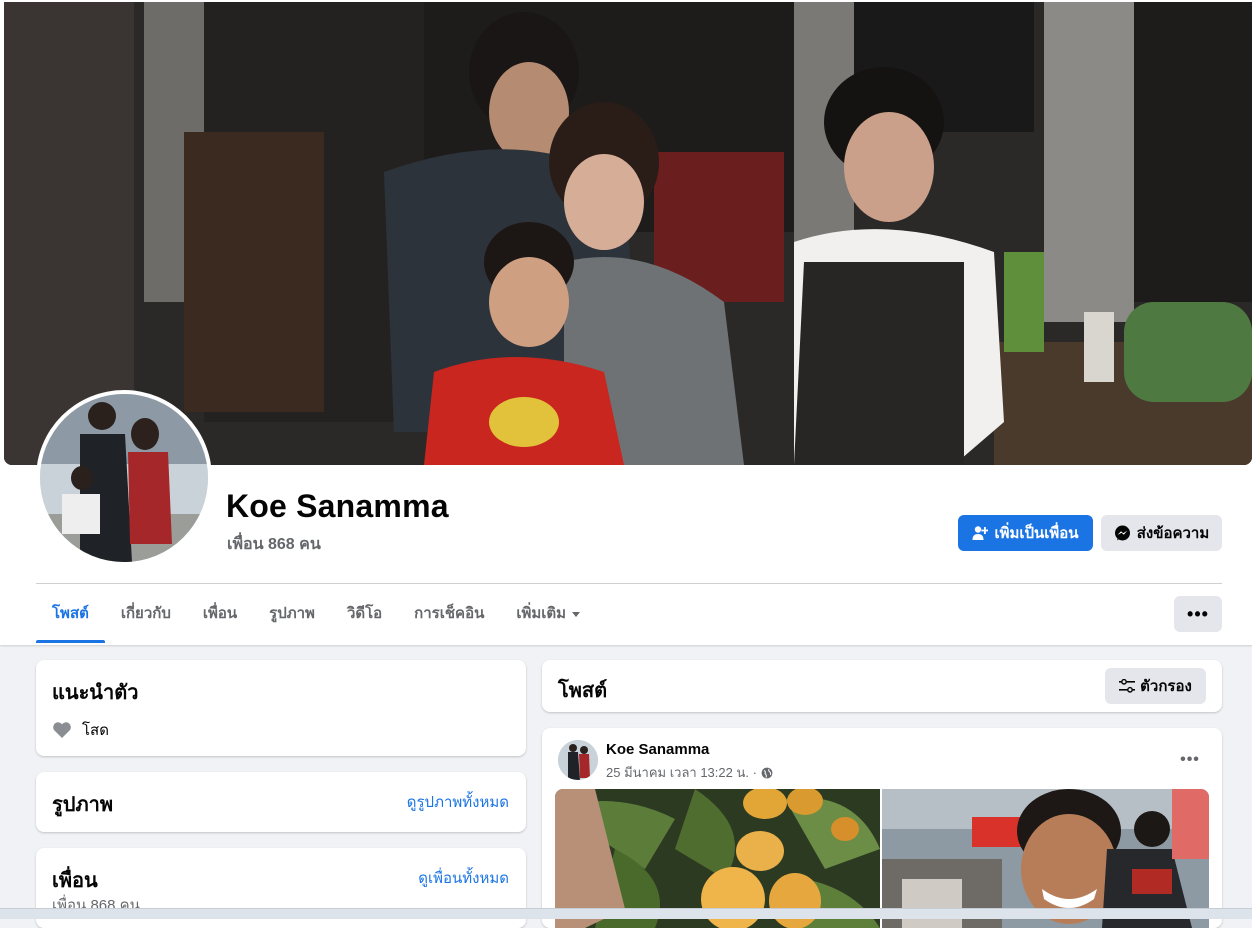 The height and width of the screenshot is (928, 1252). What do you see at coordinates (657, 749) in the screenshot?
I see `post-author-name: Koe Sanamma` at bounding box center [657, 749].